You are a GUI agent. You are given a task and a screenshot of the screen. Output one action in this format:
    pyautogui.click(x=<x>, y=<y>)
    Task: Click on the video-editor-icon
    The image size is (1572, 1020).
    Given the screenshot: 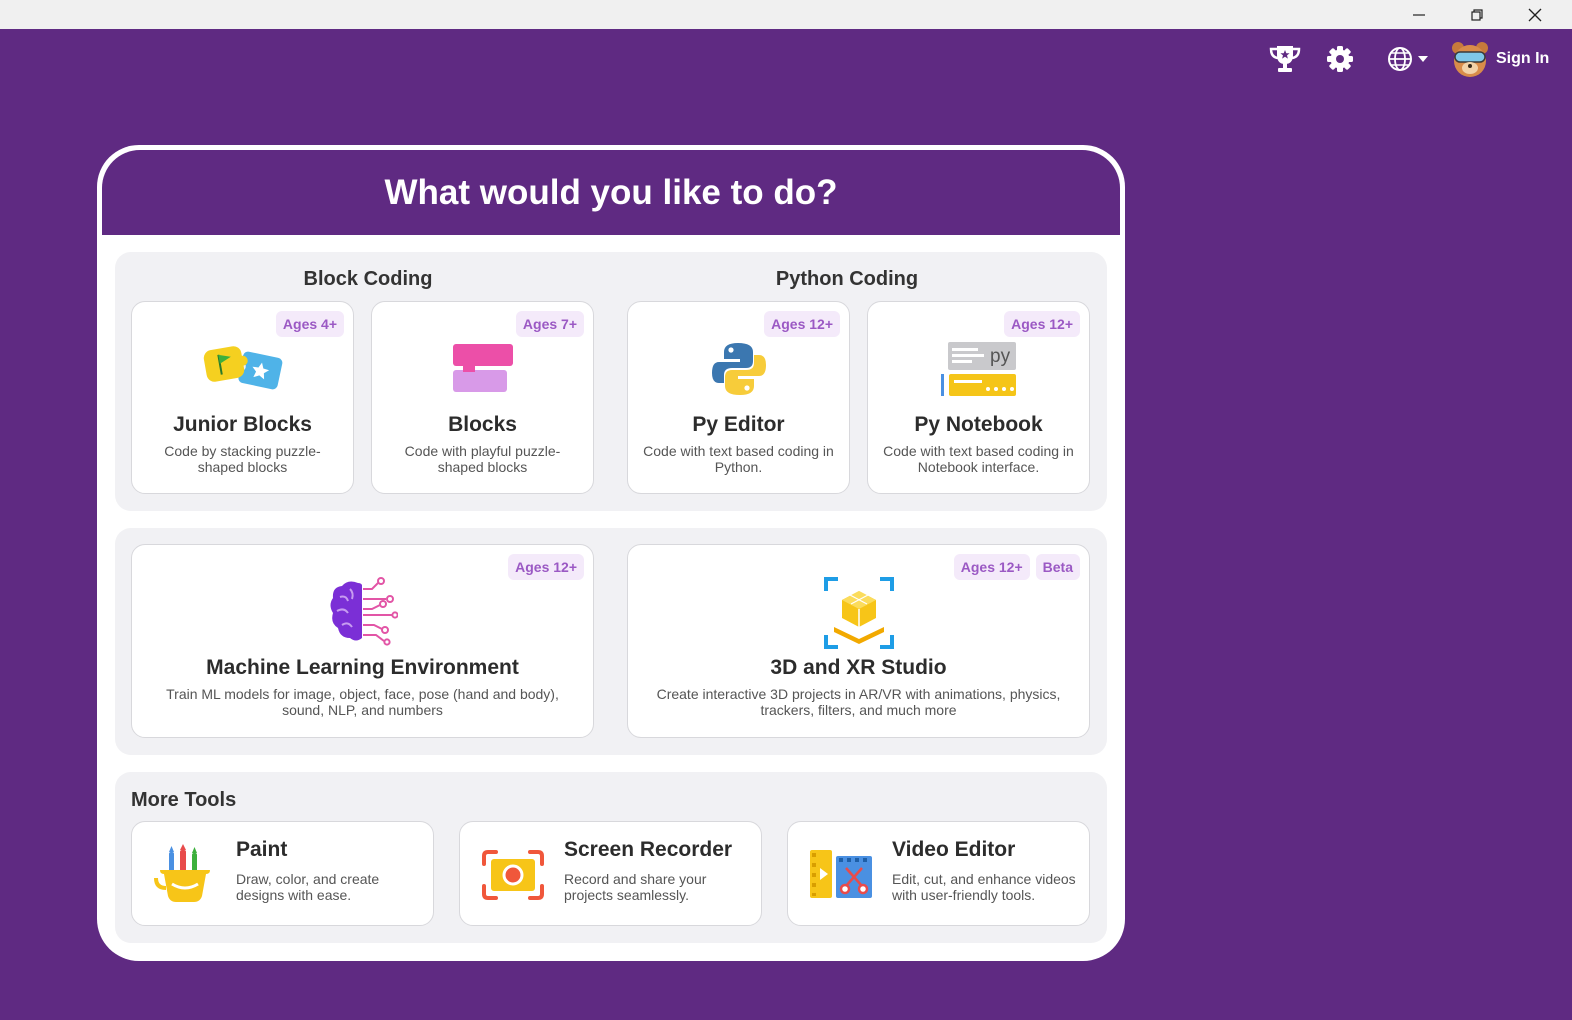 What is the action you would take?
    pyautogui.click(x=841, y=874)
    